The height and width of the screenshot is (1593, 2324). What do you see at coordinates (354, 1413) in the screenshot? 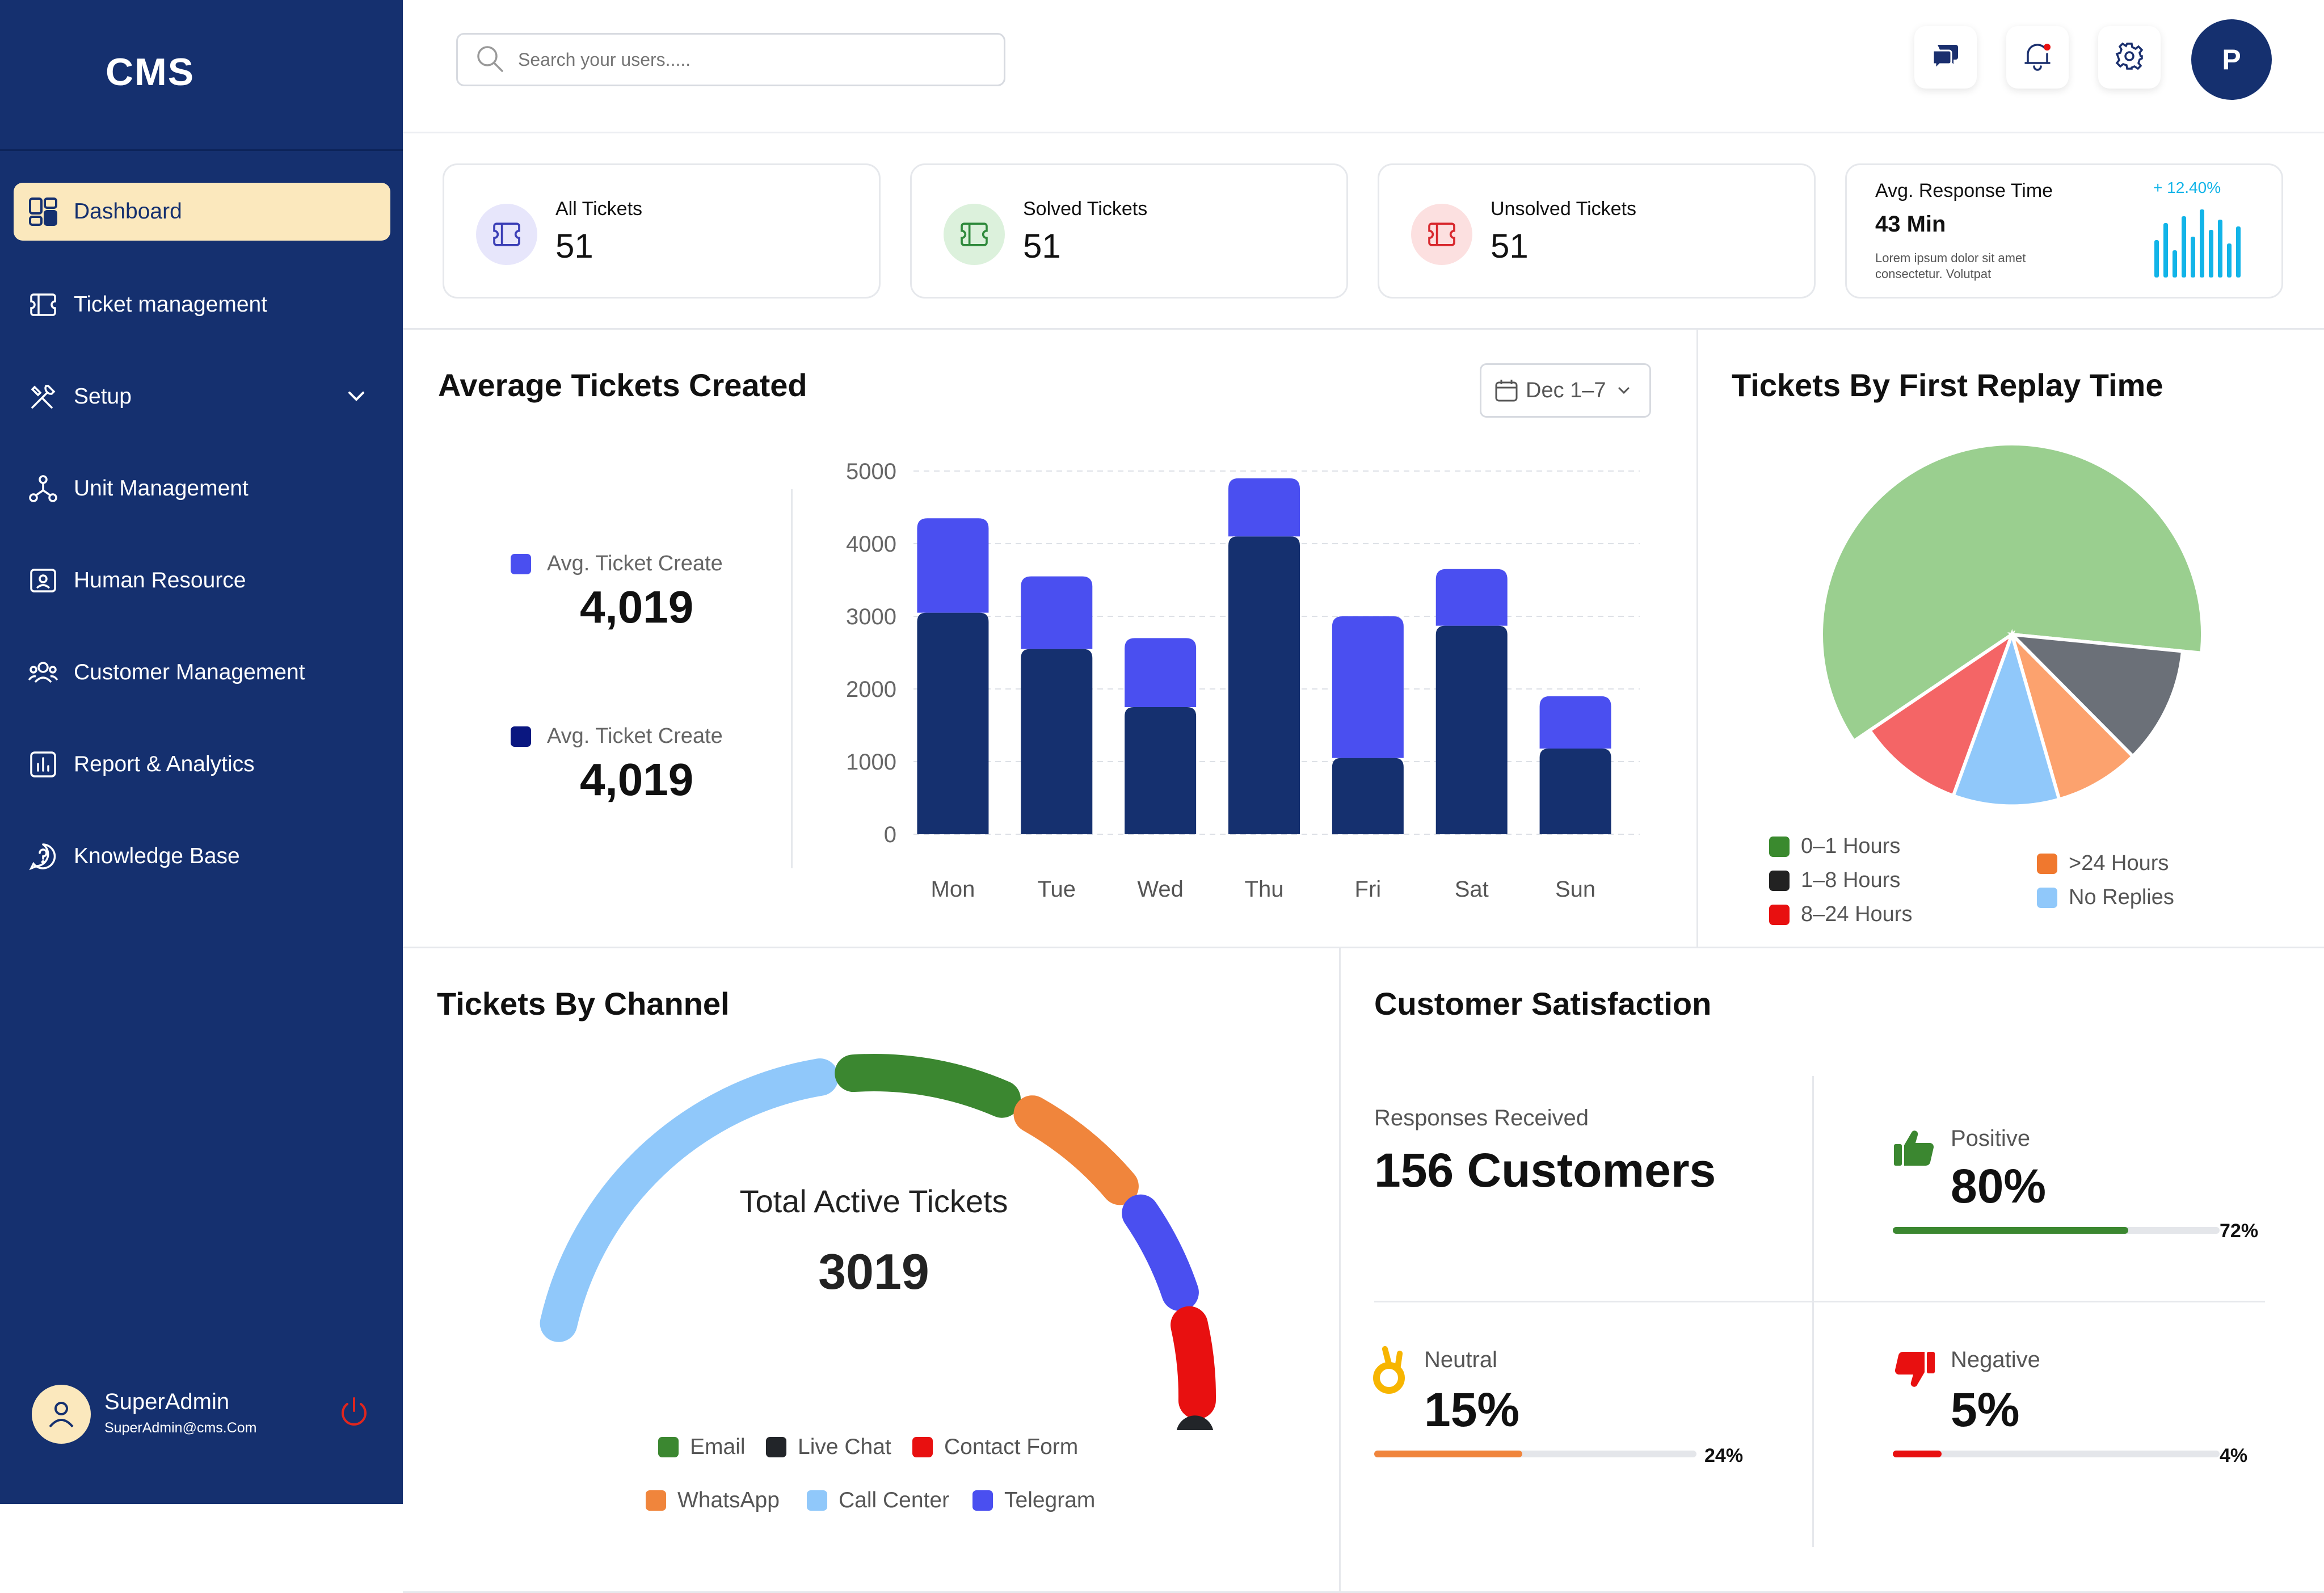
I see `power-icon` at bounding box center [354, 1413].